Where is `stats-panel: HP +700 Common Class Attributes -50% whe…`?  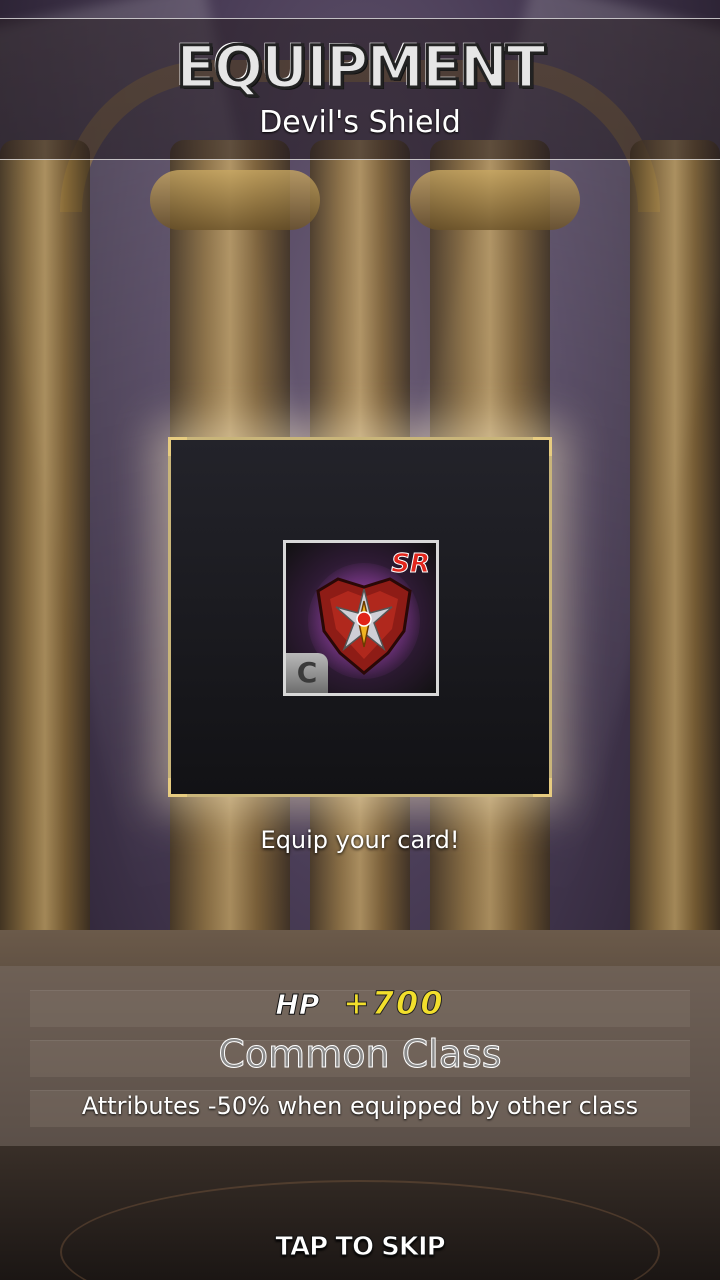 stats-panel: HP +700 Common Class Attributes -50% whe… is located at coordinates (360, 1056).